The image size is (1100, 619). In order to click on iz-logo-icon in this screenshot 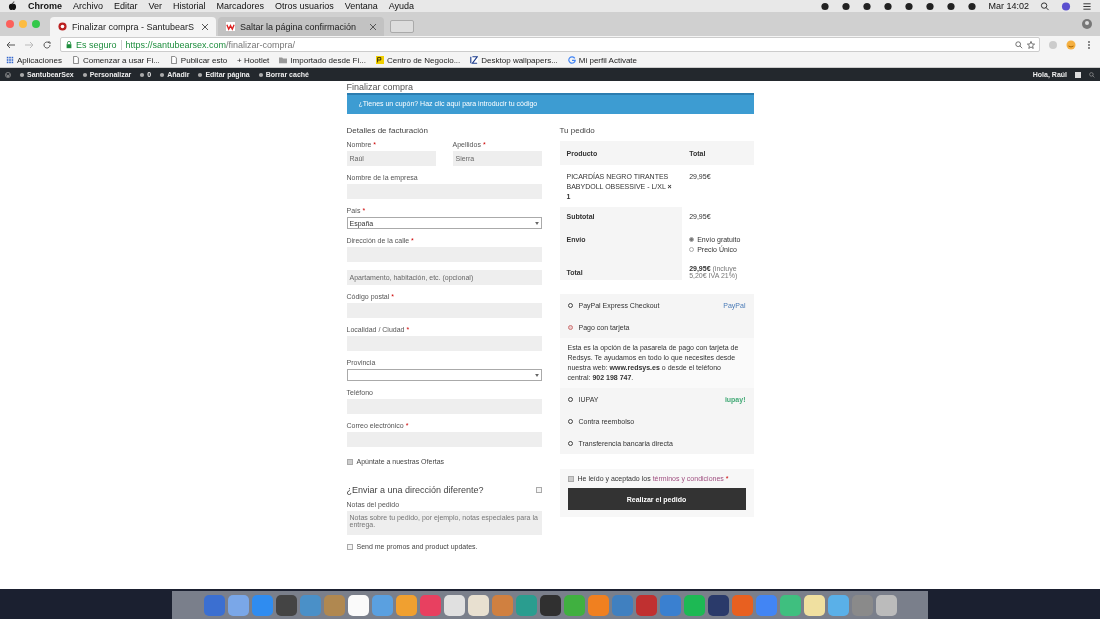, I will do `click(474, 60)`.